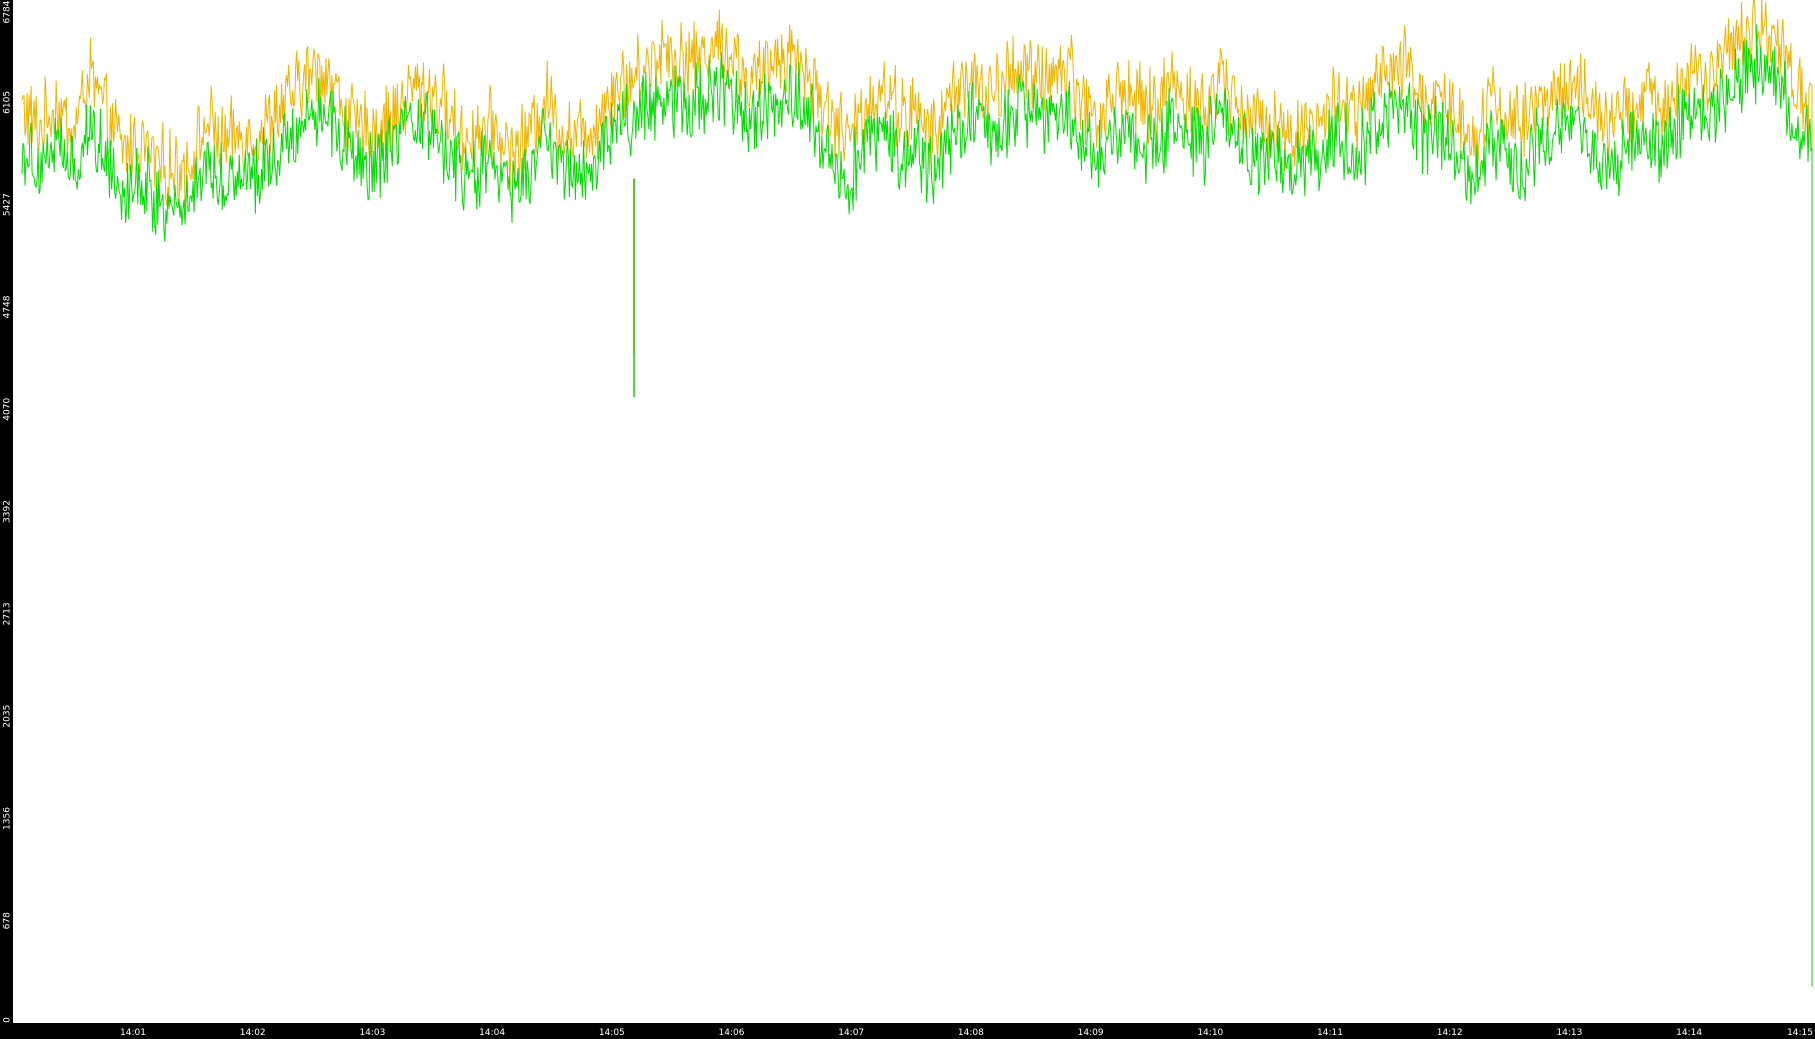 This screenshot has width=1815, height=1039. I want to click on y-tick-label: 1356, so click(8, 818).